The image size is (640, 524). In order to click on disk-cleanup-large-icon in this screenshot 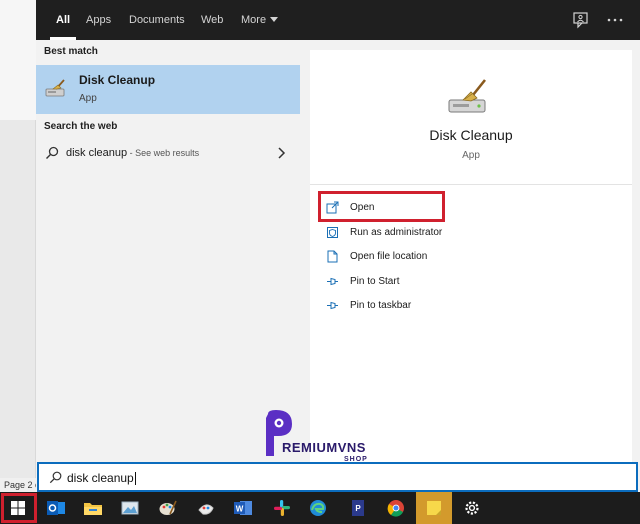, I will do `click(467, 96)`.